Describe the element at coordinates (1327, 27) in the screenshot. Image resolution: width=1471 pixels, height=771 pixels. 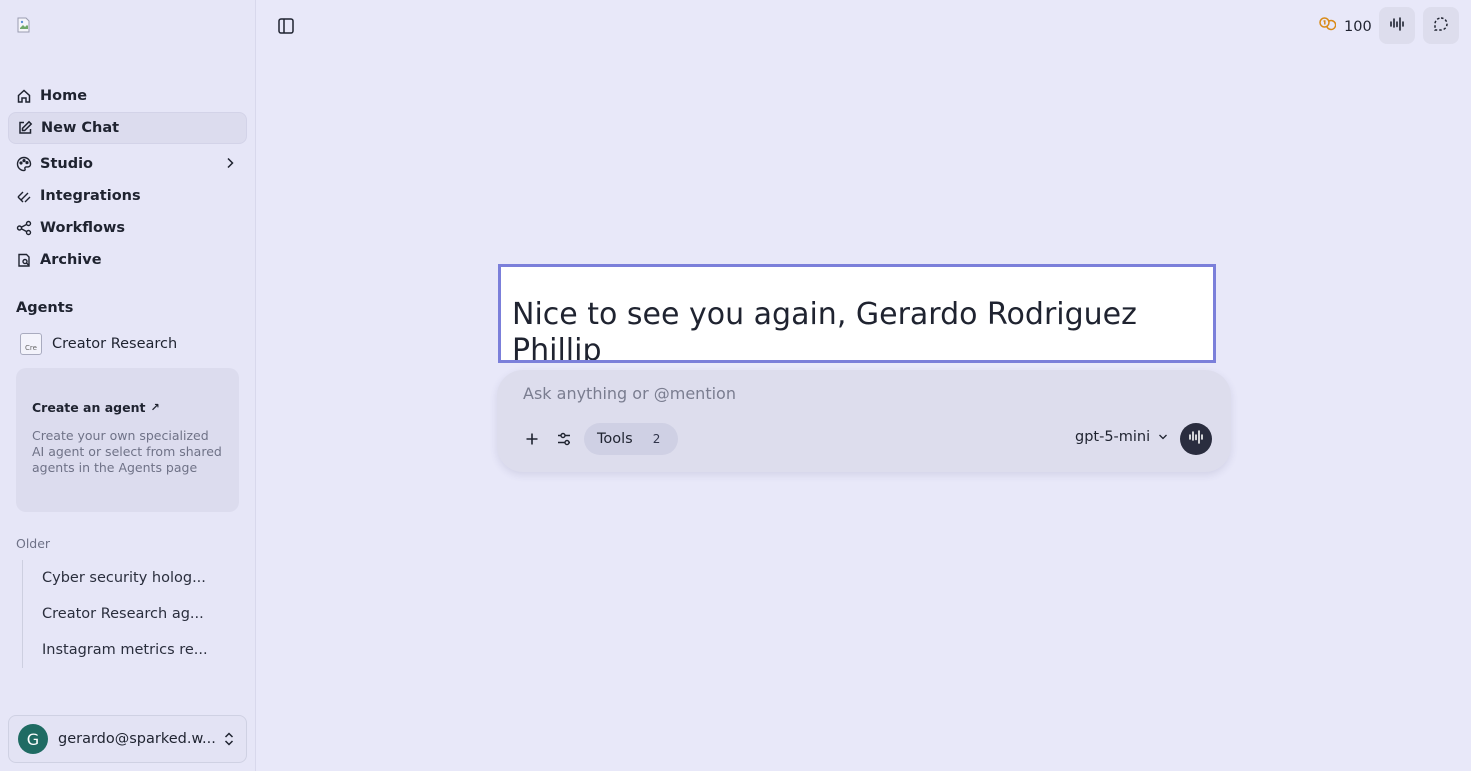
I see `coins-icon` at that location.